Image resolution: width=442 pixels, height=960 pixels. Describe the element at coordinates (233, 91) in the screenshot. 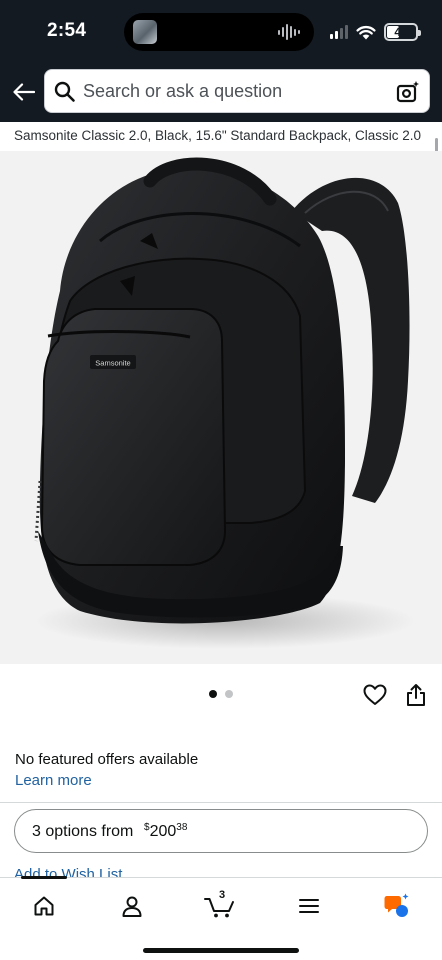

I see `search-input` at that location.